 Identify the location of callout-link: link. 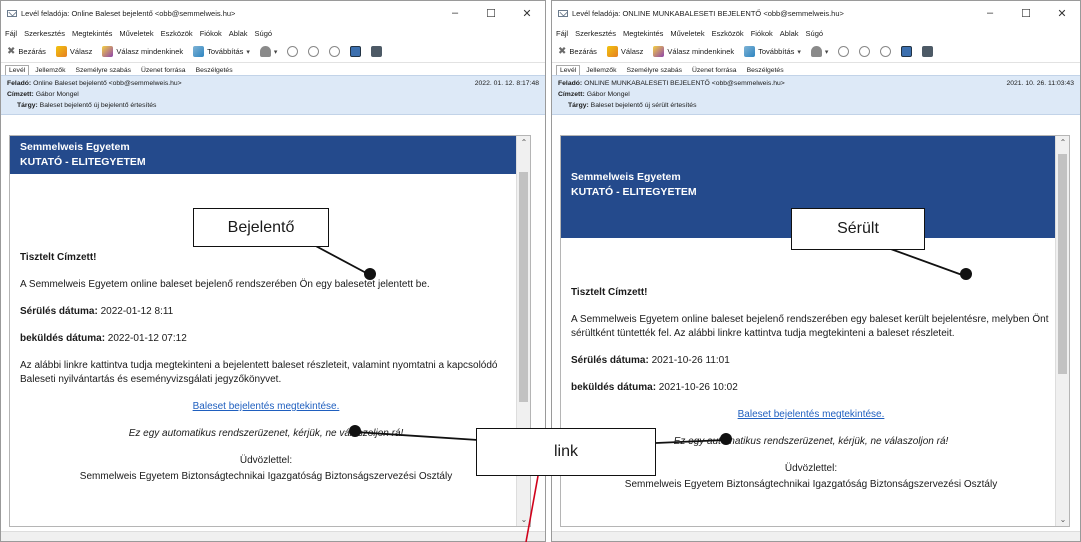
(566, 452).